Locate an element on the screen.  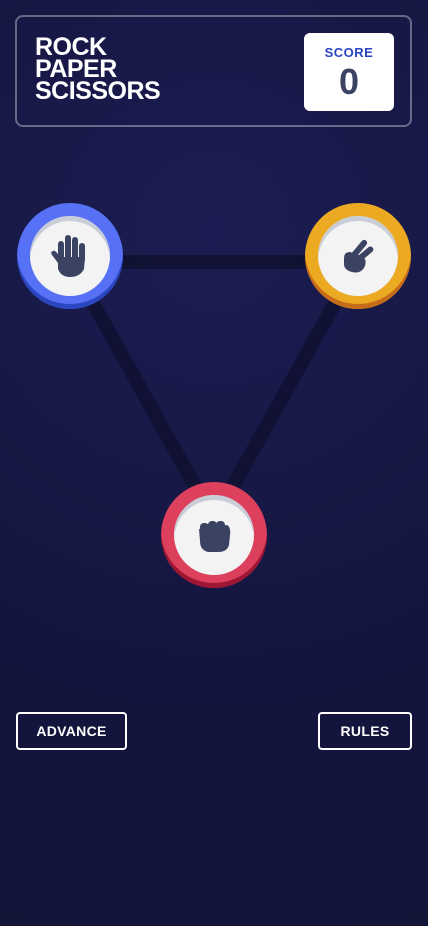
scissors-token-face is located at coordinates (358, 256).